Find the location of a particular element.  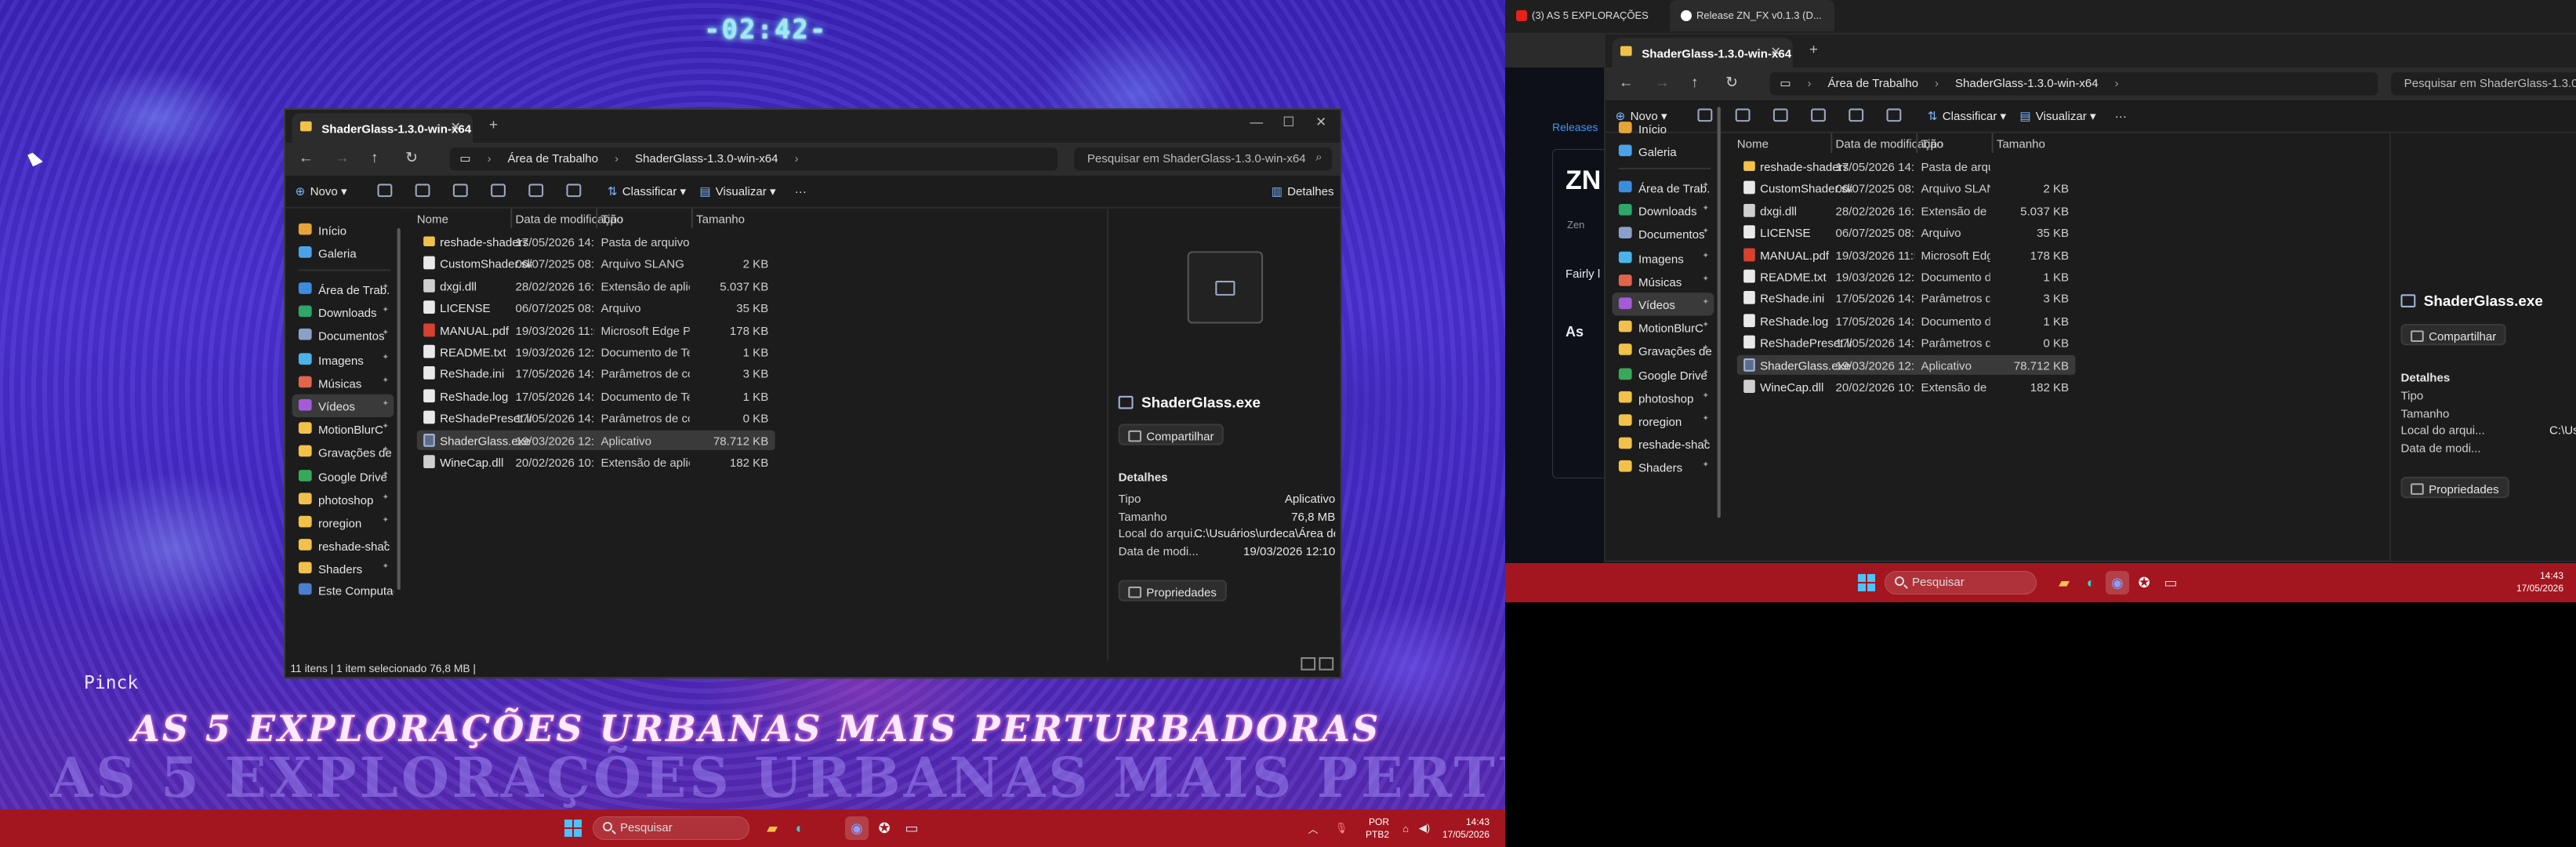

details-view-icon is located at coordinates (1308, 663).